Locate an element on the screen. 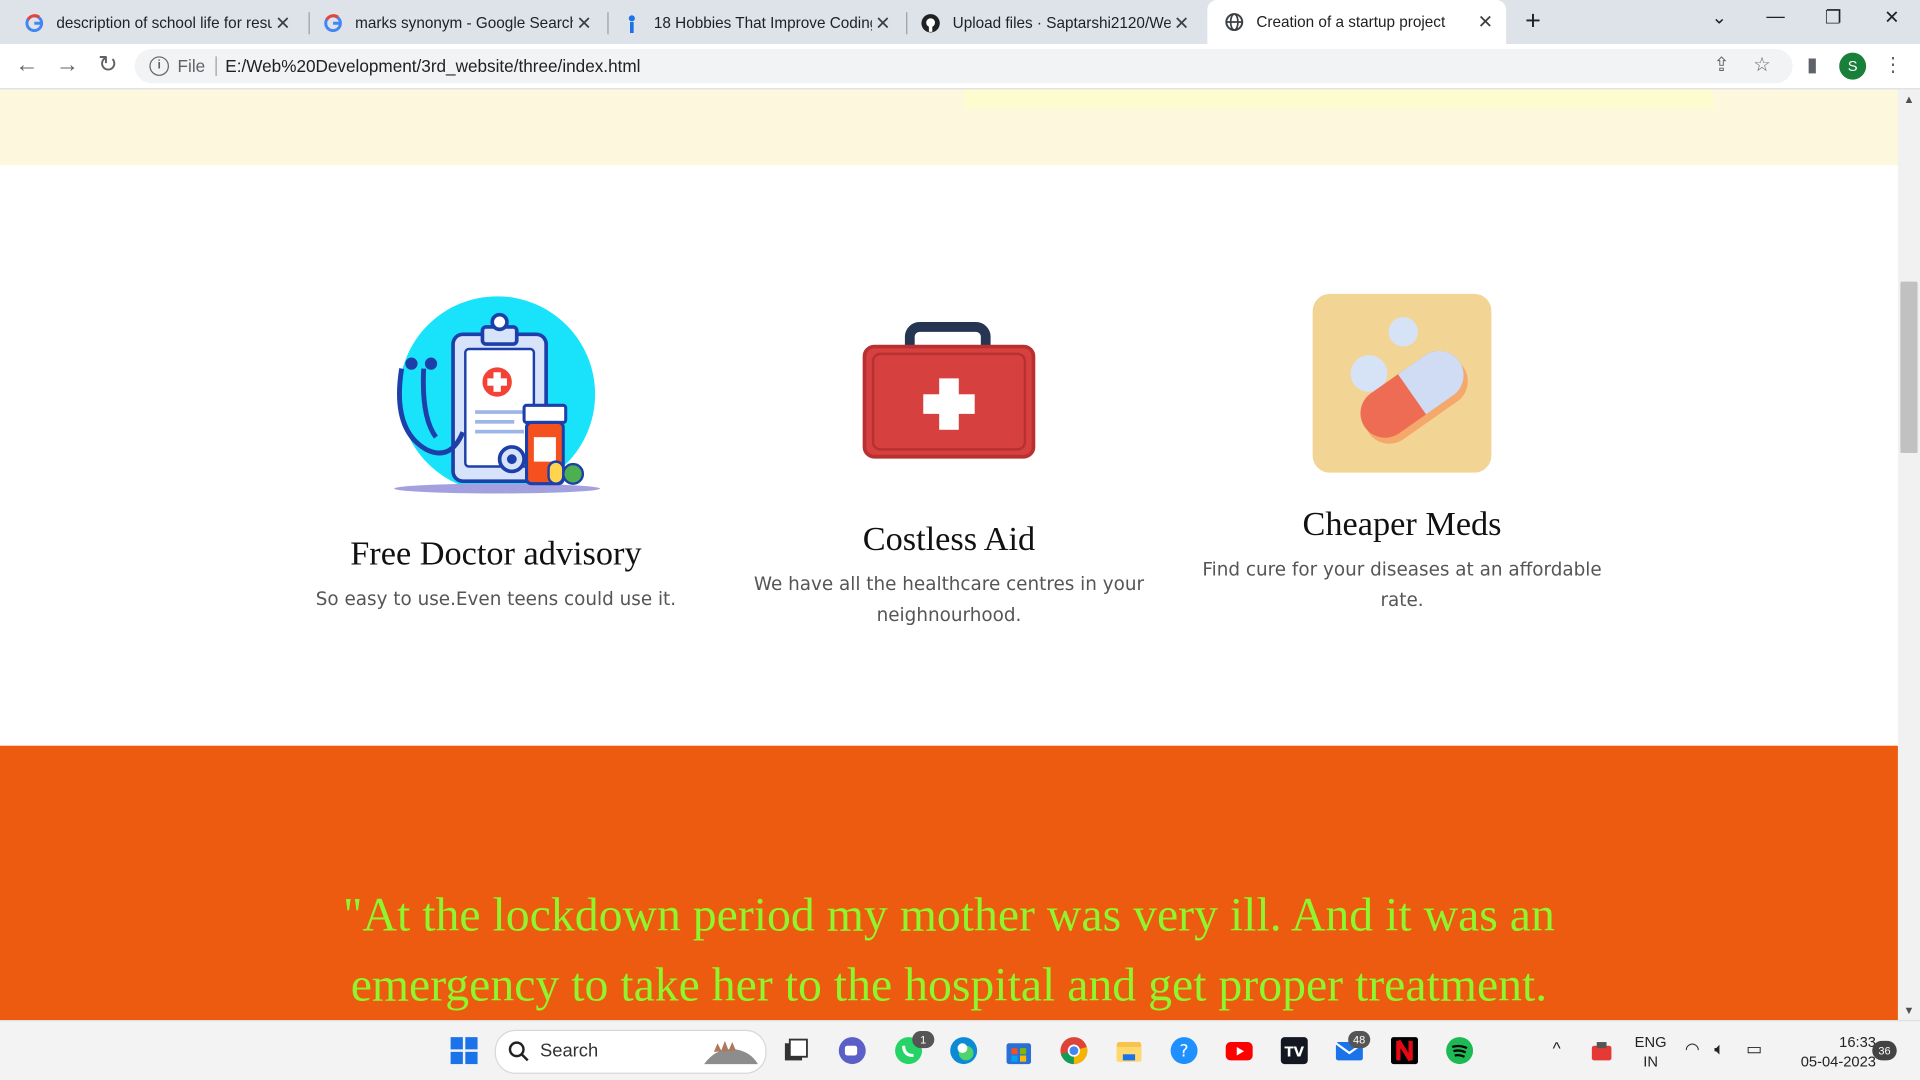  tab-title: marks synonym - Google Search is located at coordinates (464, 23).